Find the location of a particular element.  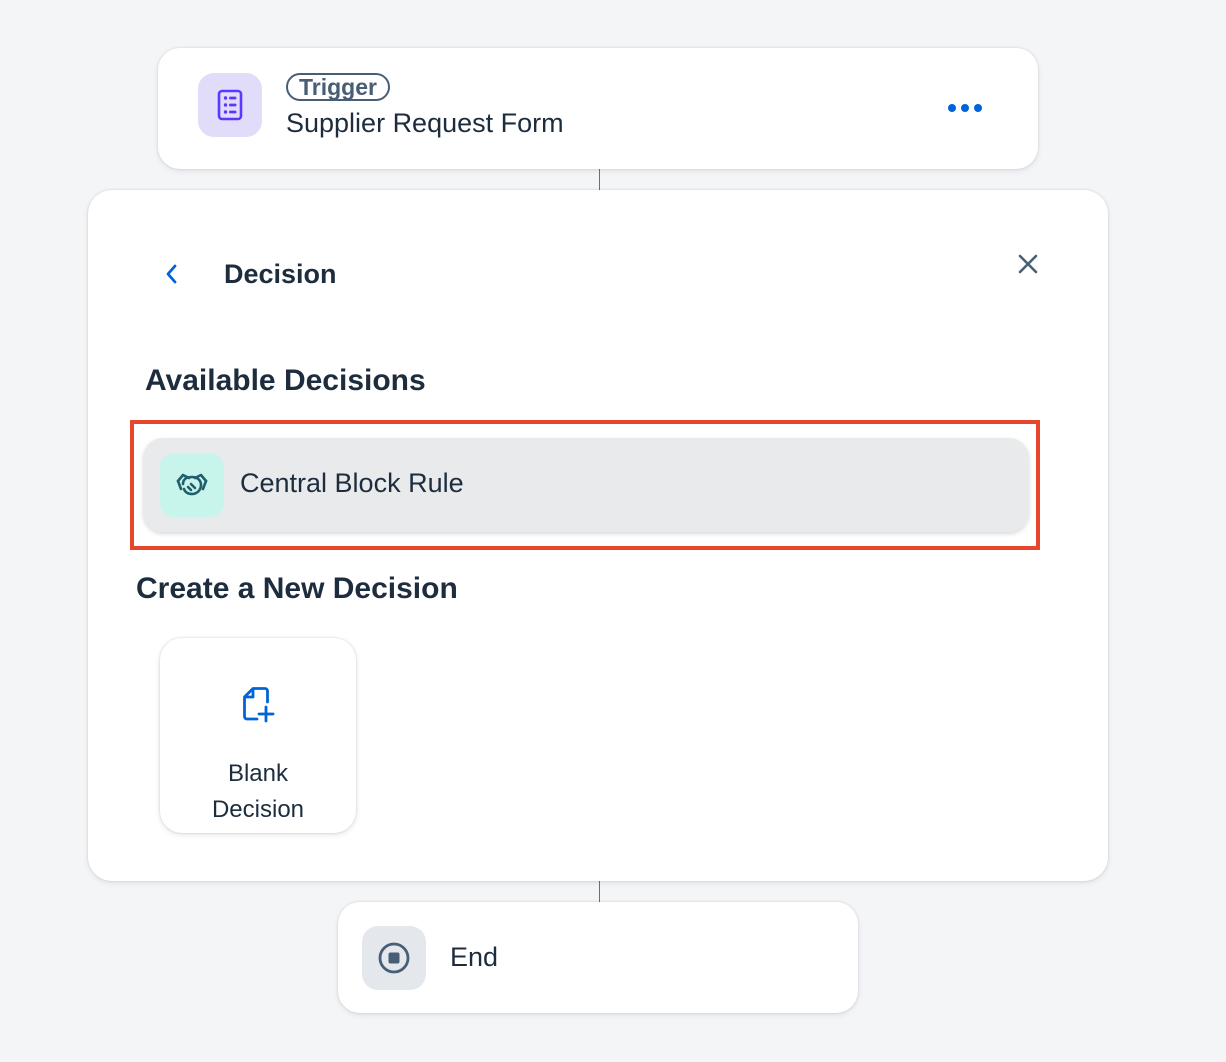

close-button is located at coordinates (1028, 264).